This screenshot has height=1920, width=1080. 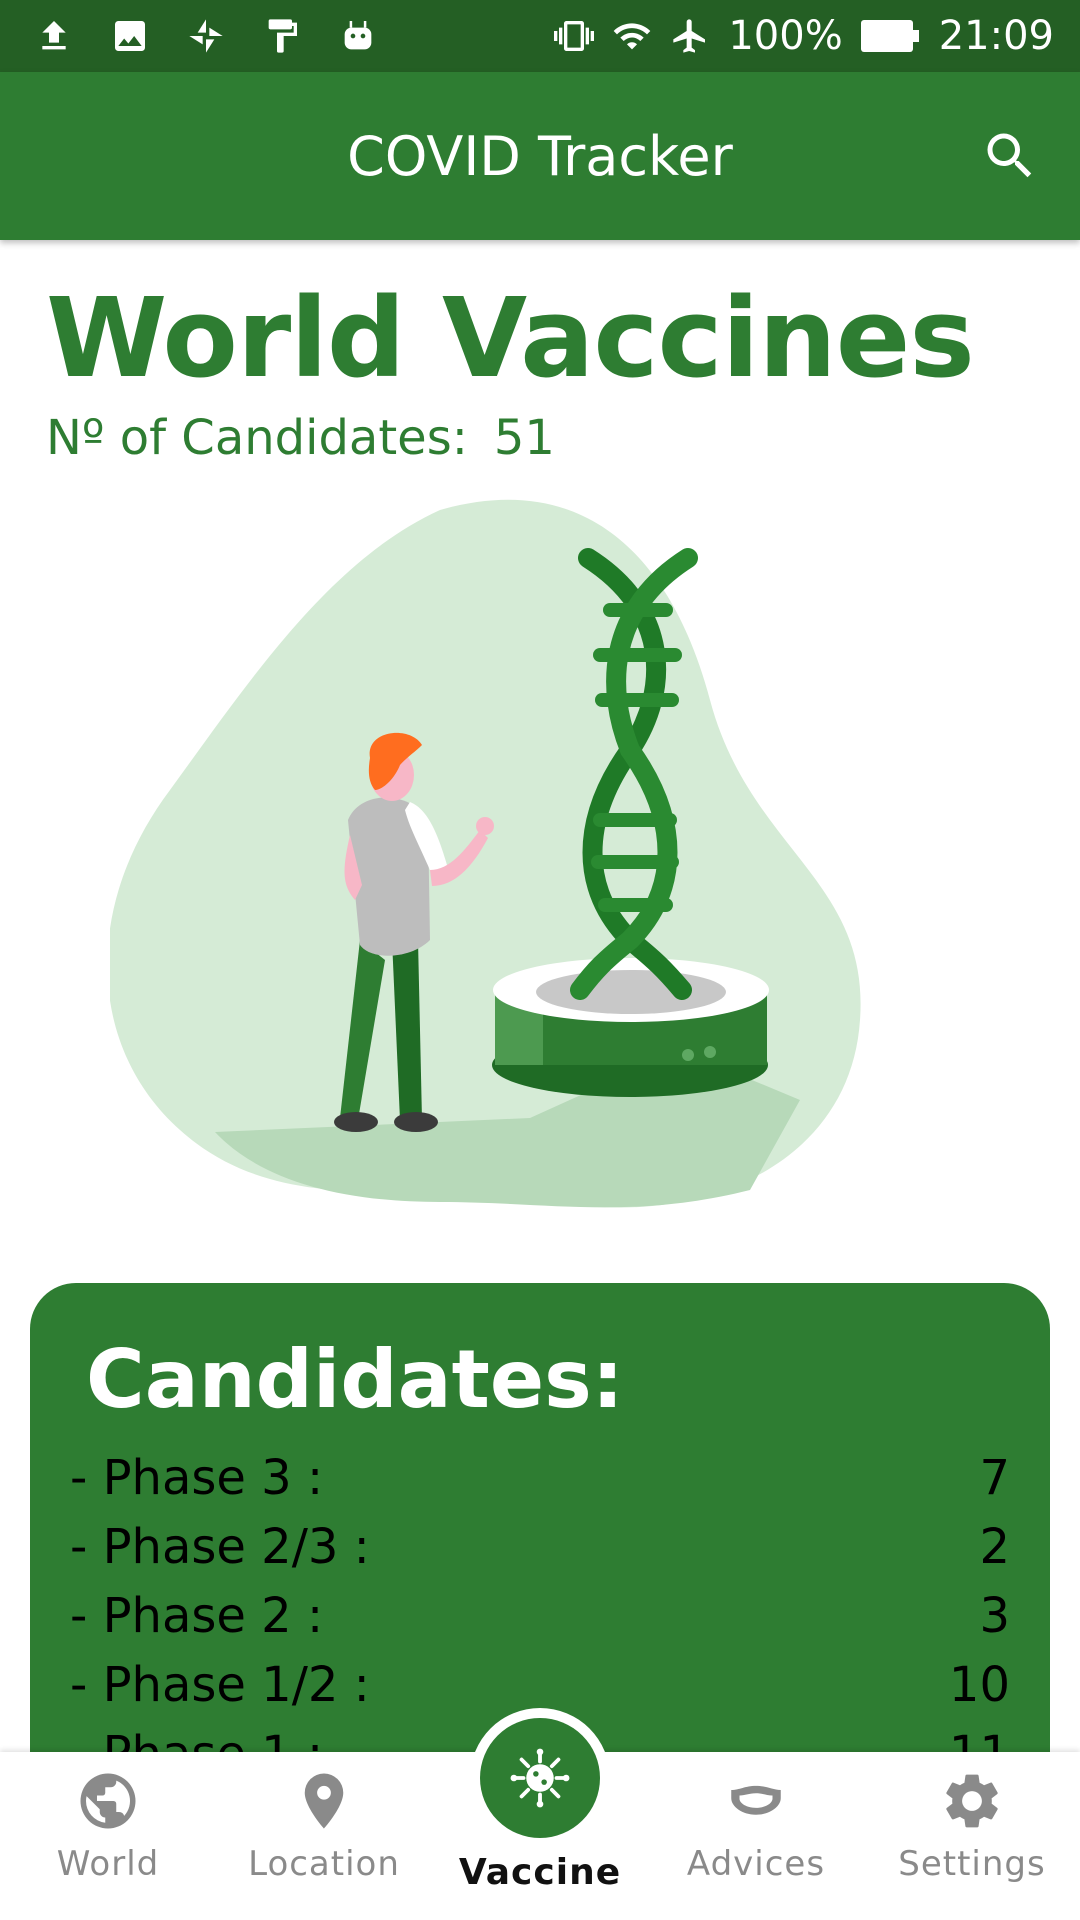 I want to click on candidates-count-row: Nº of Candidates: 51, so click(x=300, y=438).